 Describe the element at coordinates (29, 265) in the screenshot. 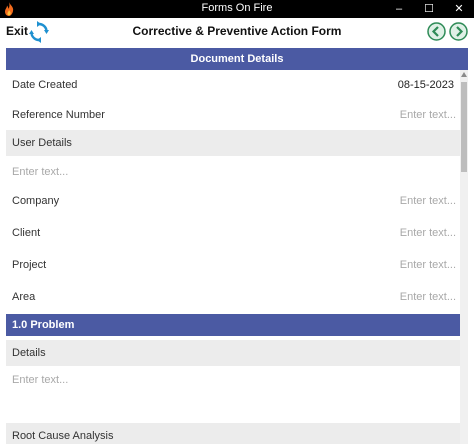

I see `project-label: Project` at that location.